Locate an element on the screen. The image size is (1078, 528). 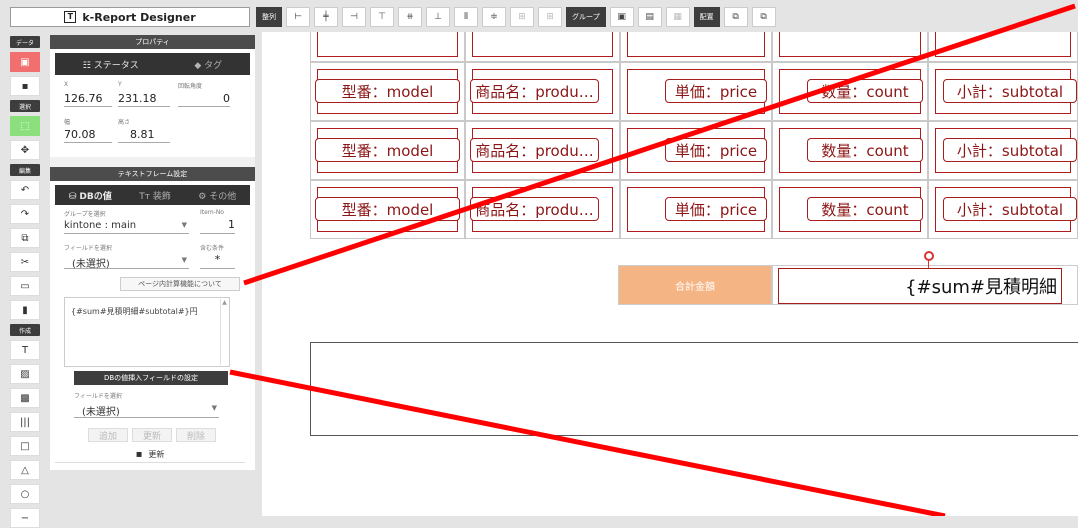
save-settings-button: ▪ 更新 is located at coordinates (150, 455).